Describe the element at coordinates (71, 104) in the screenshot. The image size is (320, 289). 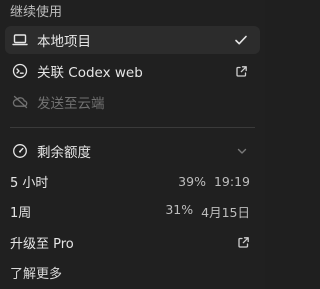
I see `menu-item-label: 发送至云端` at that location.